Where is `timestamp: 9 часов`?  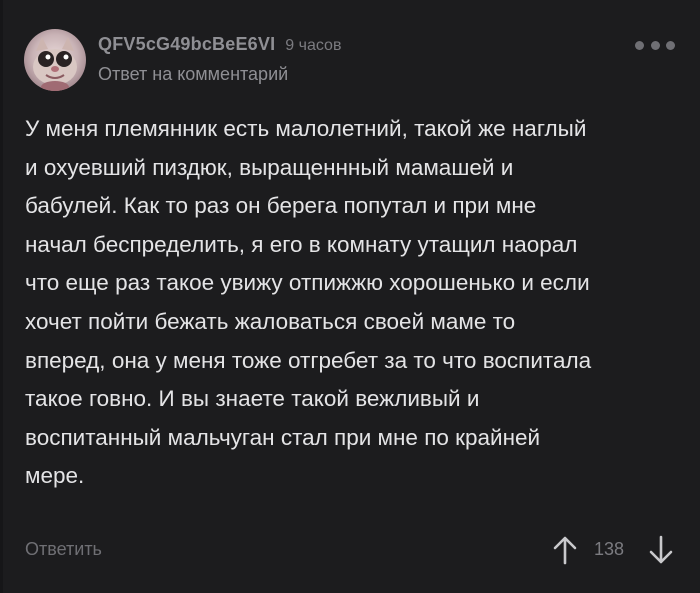 timestamp: 9 часов is located at coordinates (313, 45).